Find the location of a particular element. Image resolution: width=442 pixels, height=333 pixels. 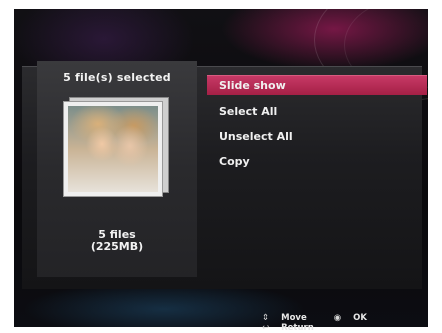

move-hint: ⇕ Move is located at coordinates (290, 318).